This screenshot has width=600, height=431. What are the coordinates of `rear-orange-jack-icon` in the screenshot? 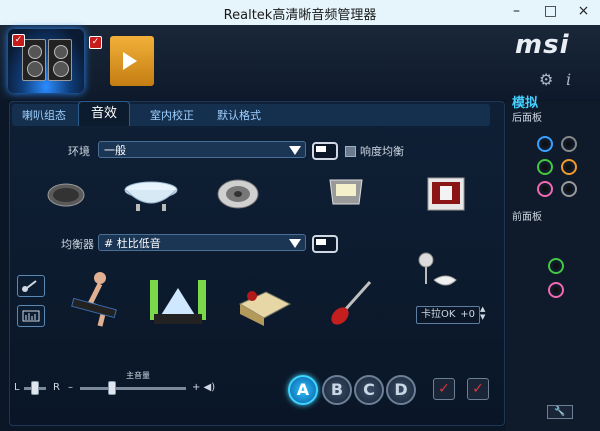 It's located at (569, 167).